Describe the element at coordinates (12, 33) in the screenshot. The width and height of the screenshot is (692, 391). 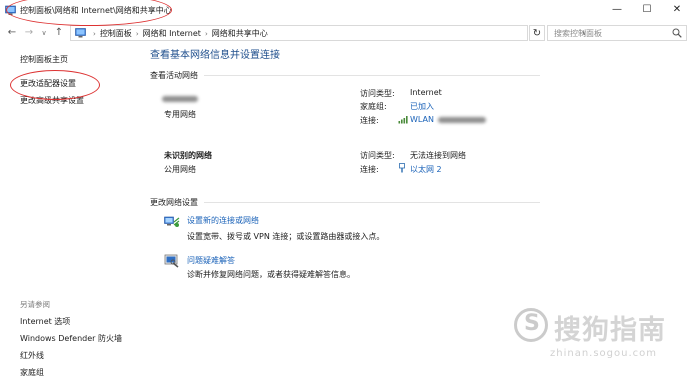
I see `back-button: ←` at that location.